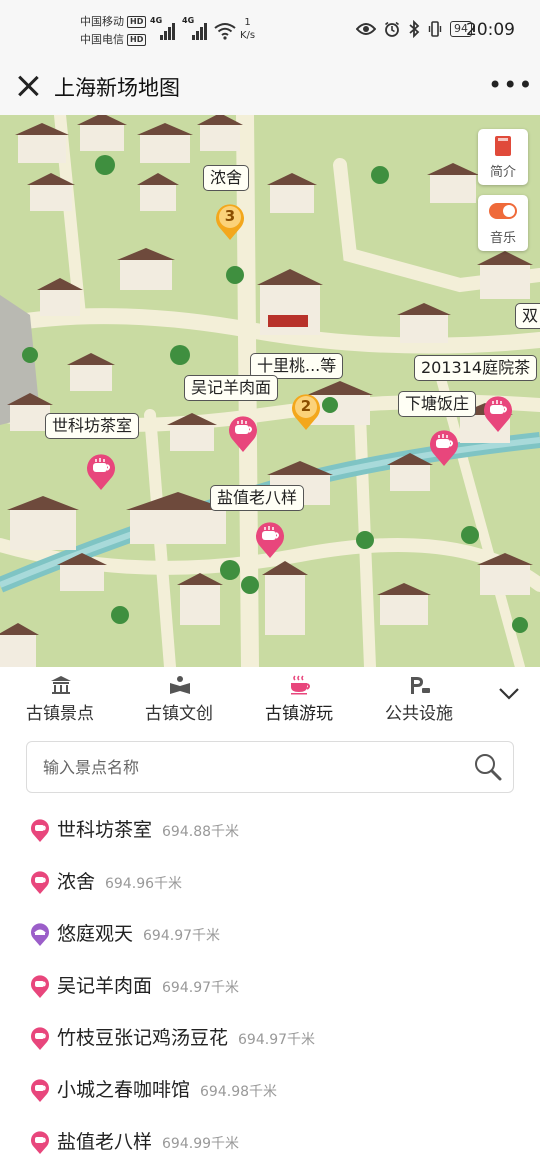 The height and width of the screenshot is (1155, 540). I want to click on carrier-1: 中国移动, so click(102, 21).